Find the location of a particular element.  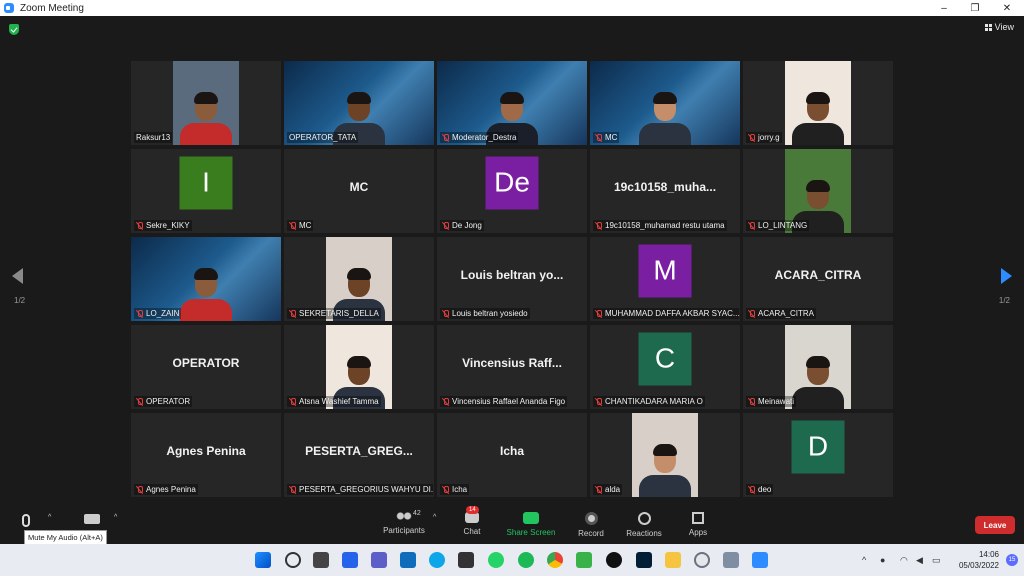

video-button is located at coordinates (92, 520).